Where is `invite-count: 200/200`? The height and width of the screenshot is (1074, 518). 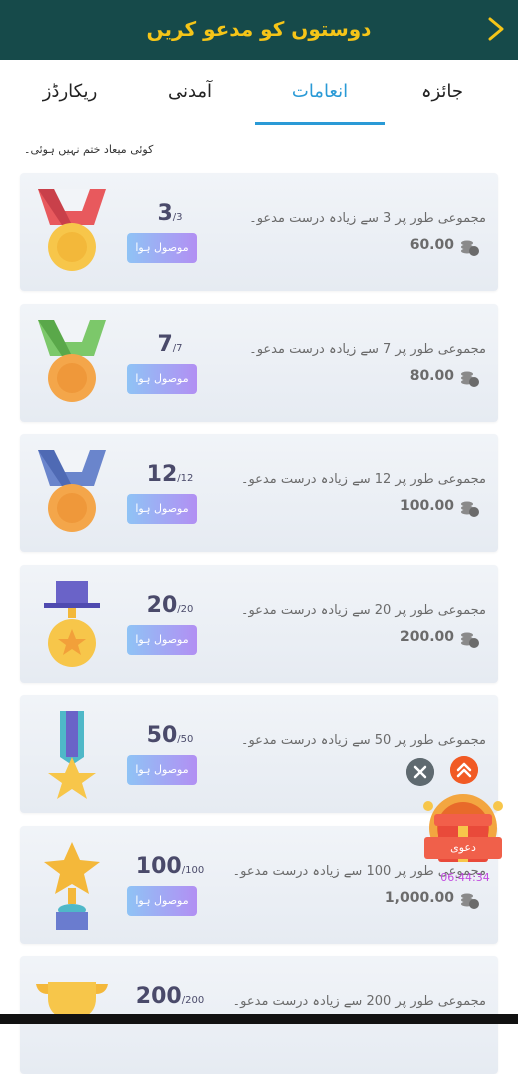
invite-count: 200/200 is located at coordinates (170, 996).